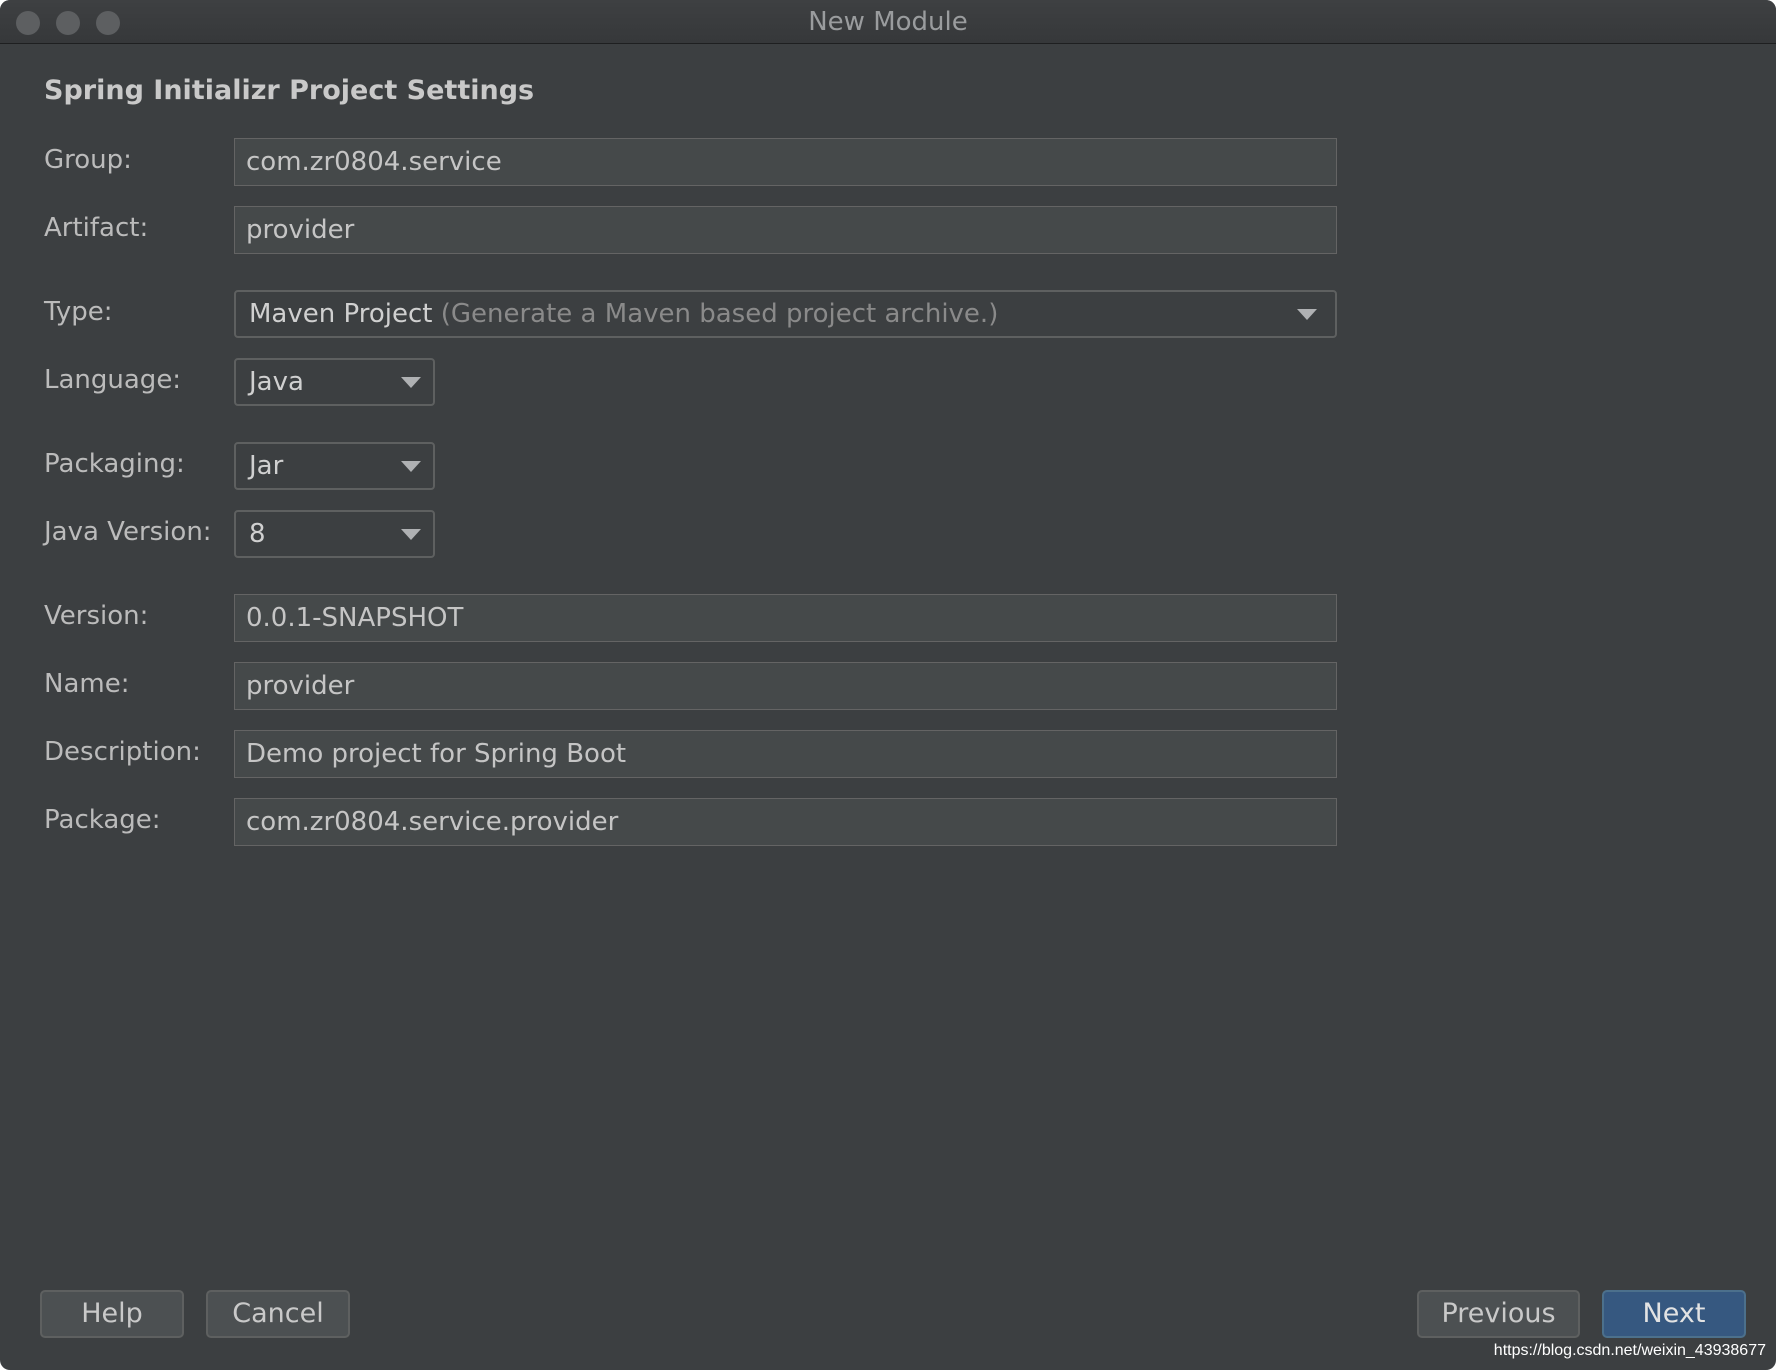 This screenshot has height=1370, width=1776. I want to click on group-field: com.zr0804.service, so click(785, 162).